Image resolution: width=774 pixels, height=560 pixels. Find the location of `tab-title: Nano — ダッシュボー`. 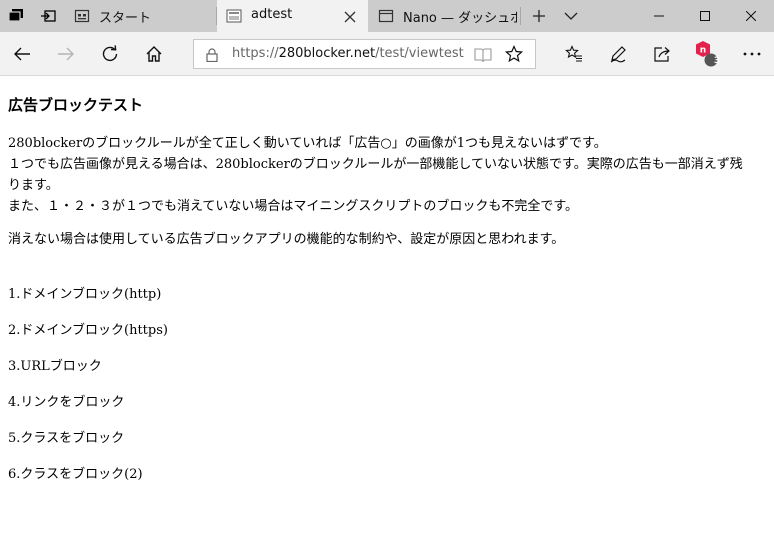

tab-title: Nano — ダッシュボー is located at coordinates (460, 18).